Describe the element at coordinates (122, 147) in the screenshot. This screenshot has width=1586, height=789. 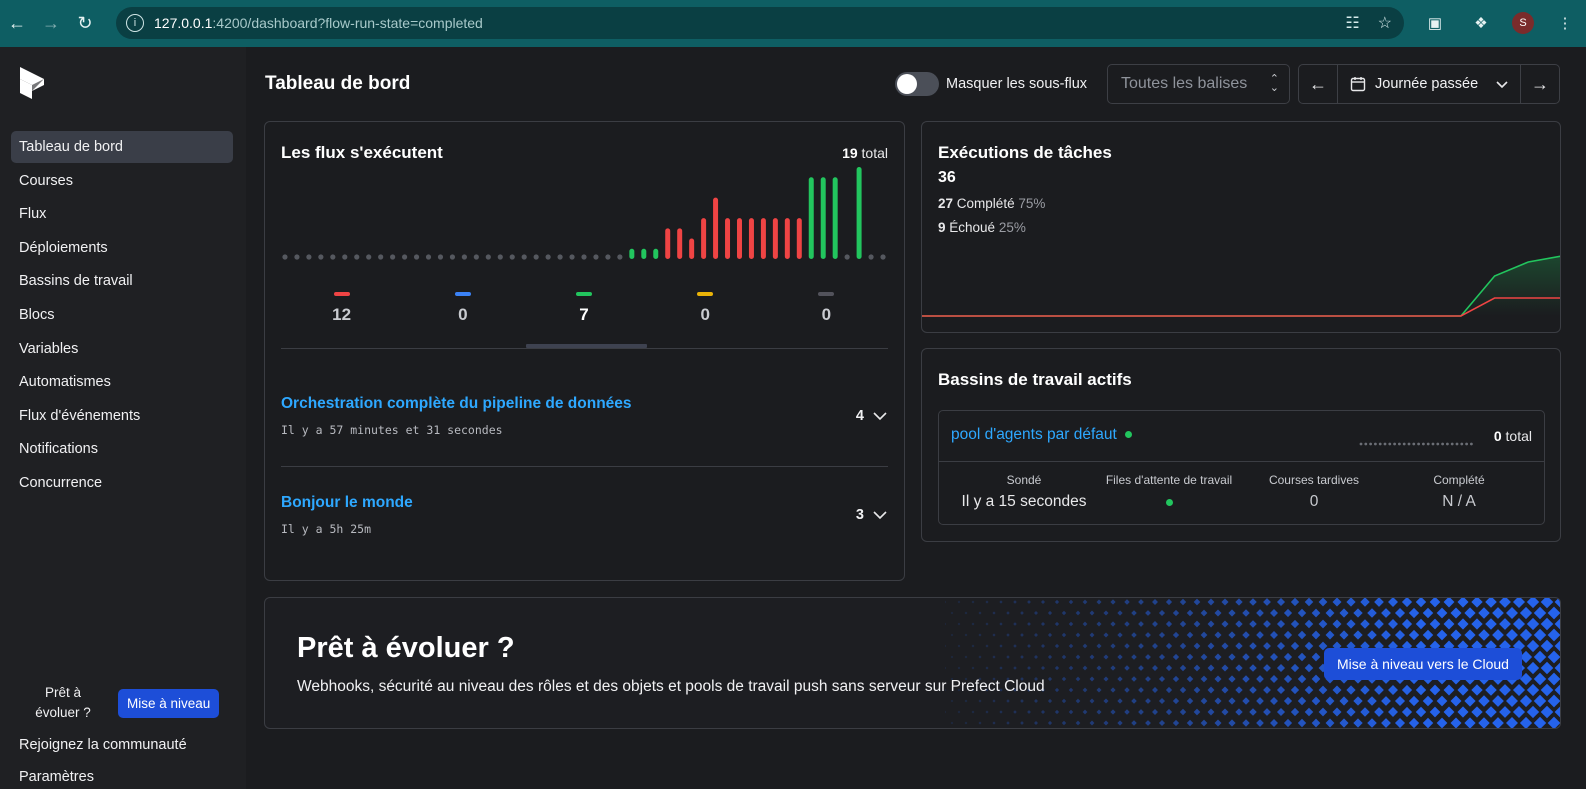
I see `sidebar-item-dashboard: Tableau de bord` at that location.